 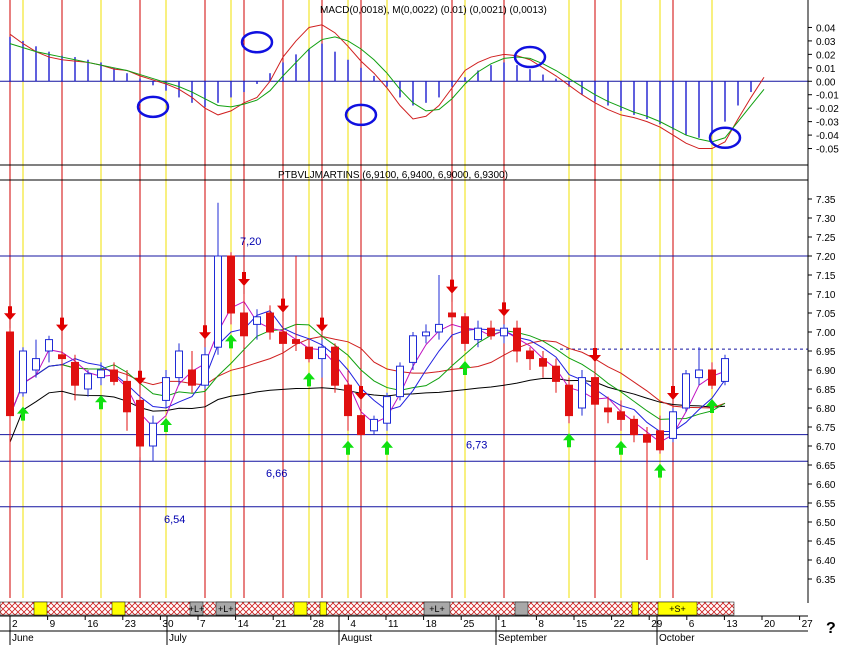 I want to click on x-tick-label: 27, so click(x=808, y=624).